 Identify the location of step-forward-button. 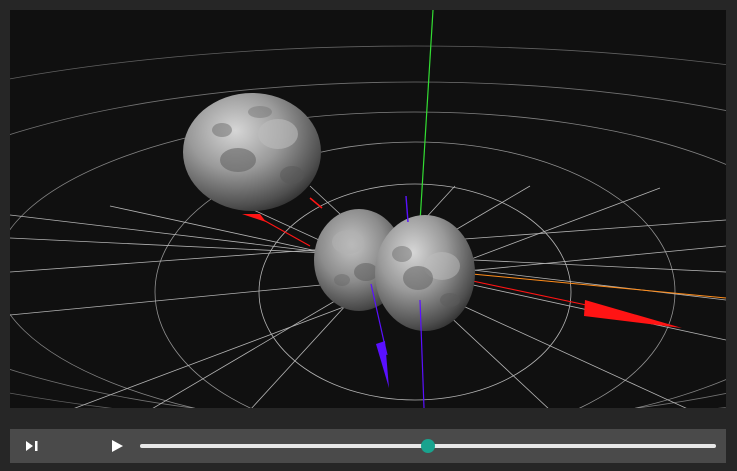
(32, 446).